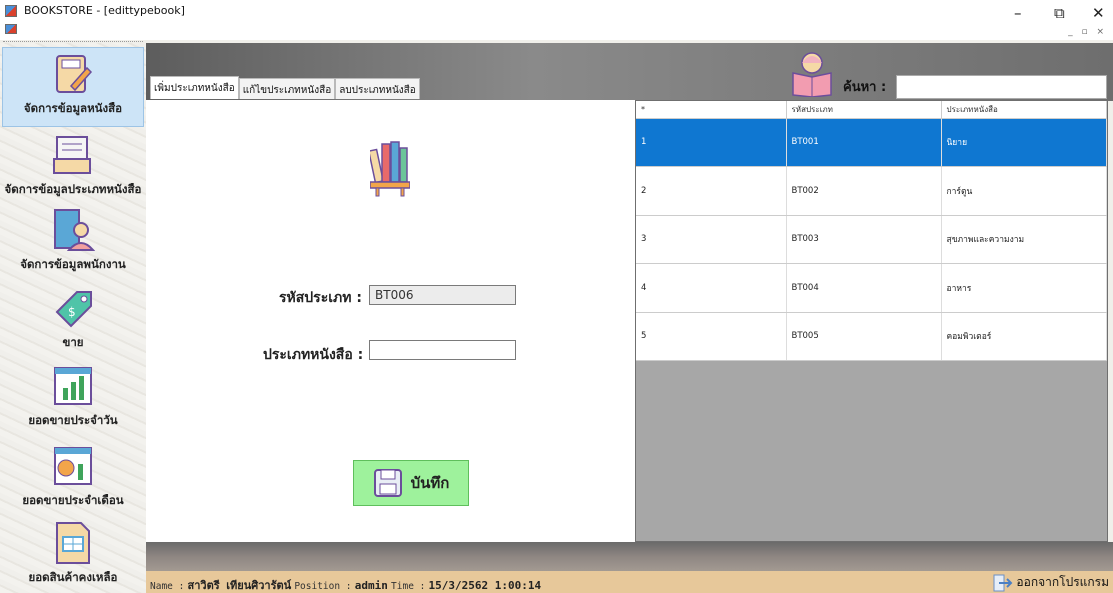 The image size is (1113, 593). I want to click on row-type-name: สุขภาพและความงาม, so click(1024, 239).